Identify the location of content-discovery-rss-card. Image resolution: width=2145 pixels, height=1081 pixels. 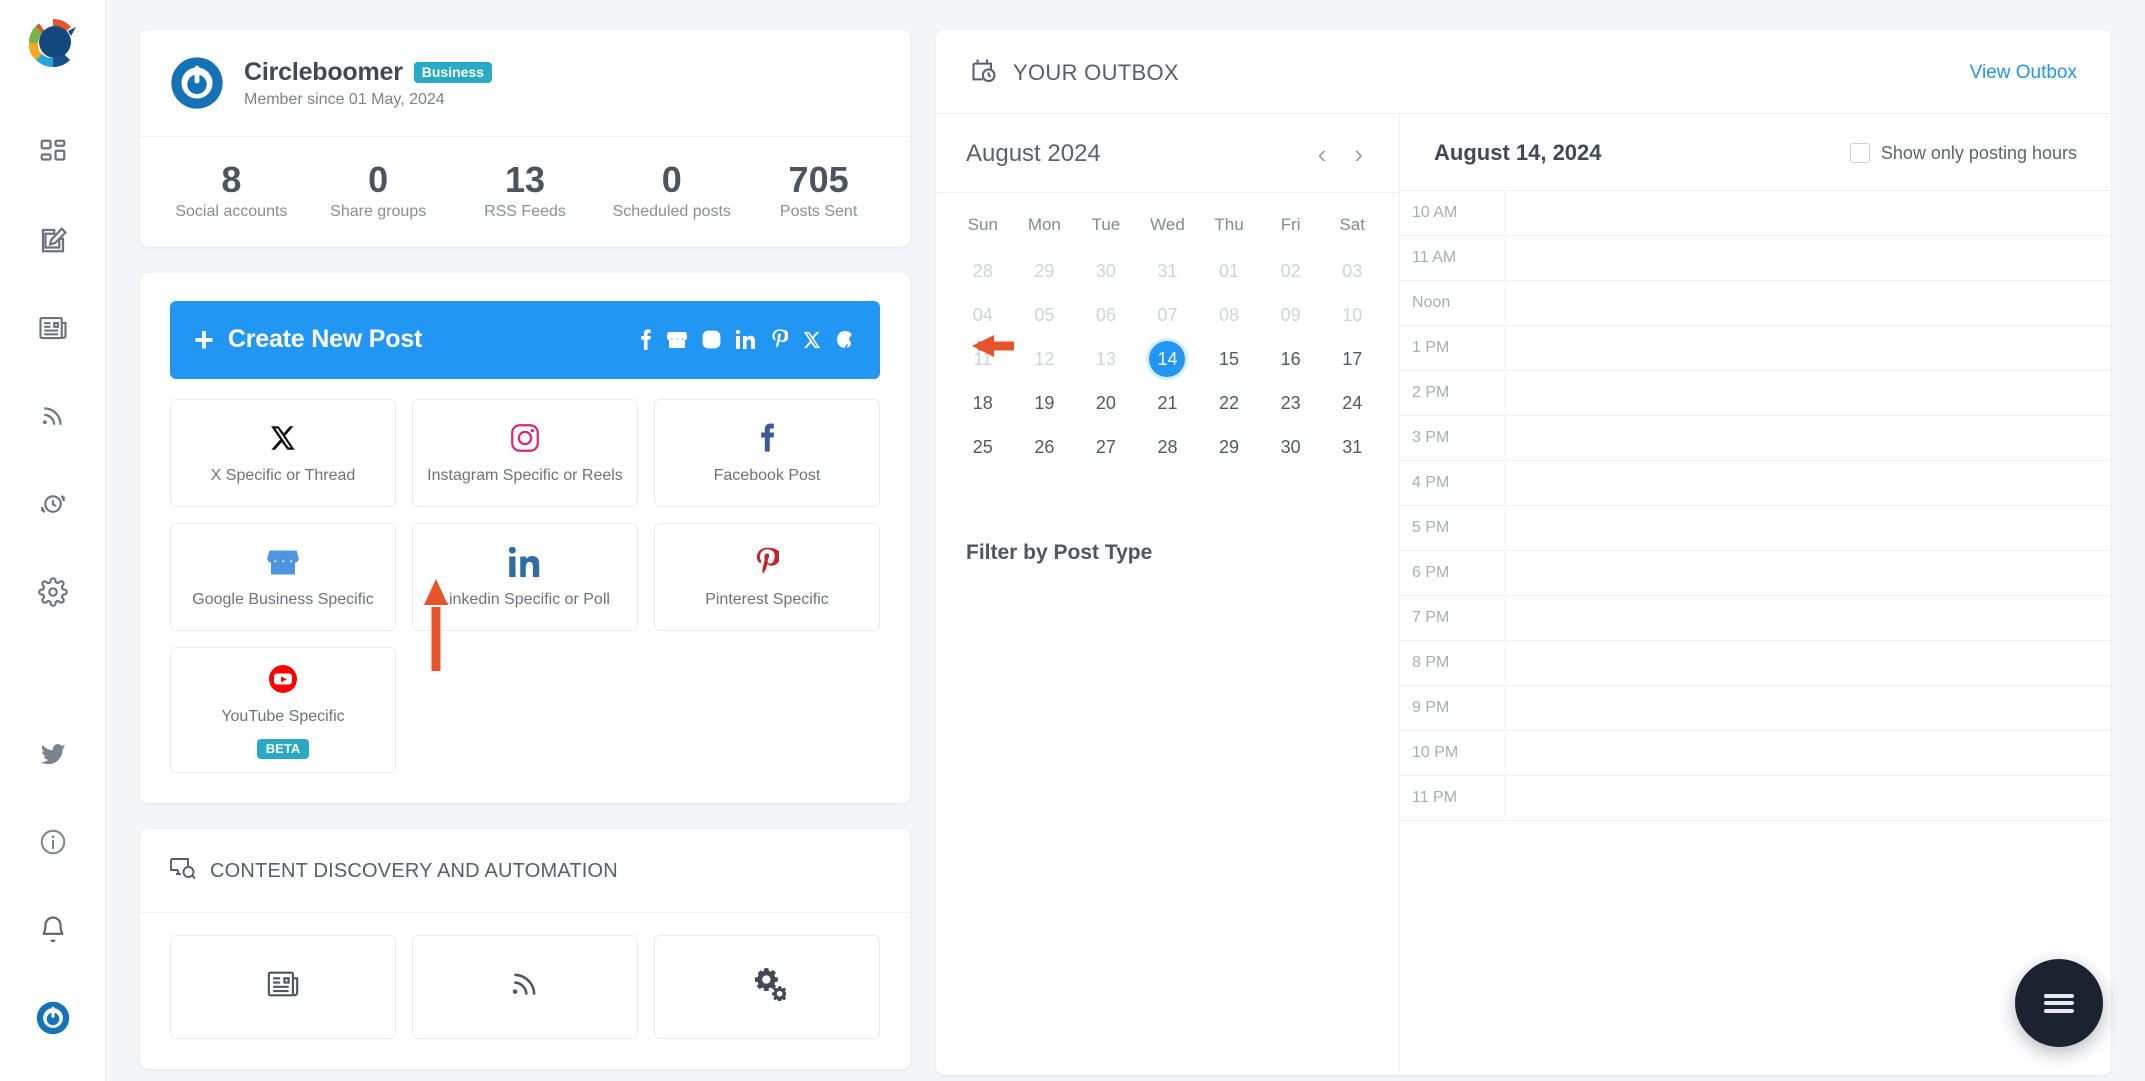
(525, 986).